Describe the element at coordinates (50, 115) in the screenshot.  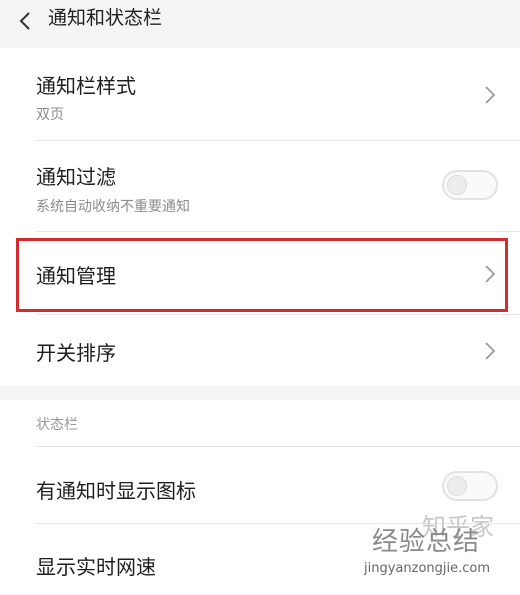
I see `notification-style-value: 双页` at that location.